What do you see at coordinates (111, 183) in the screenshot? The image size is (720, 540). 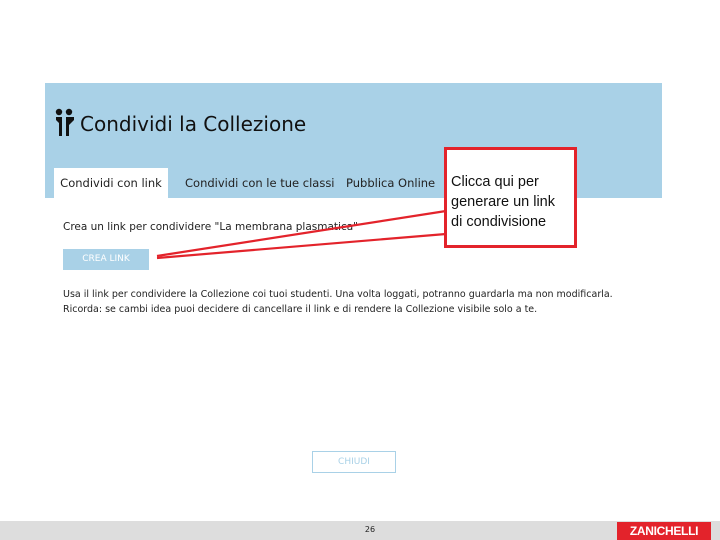 I see `tab-share-link: Condividi con link` at bounding box center [111, 183].